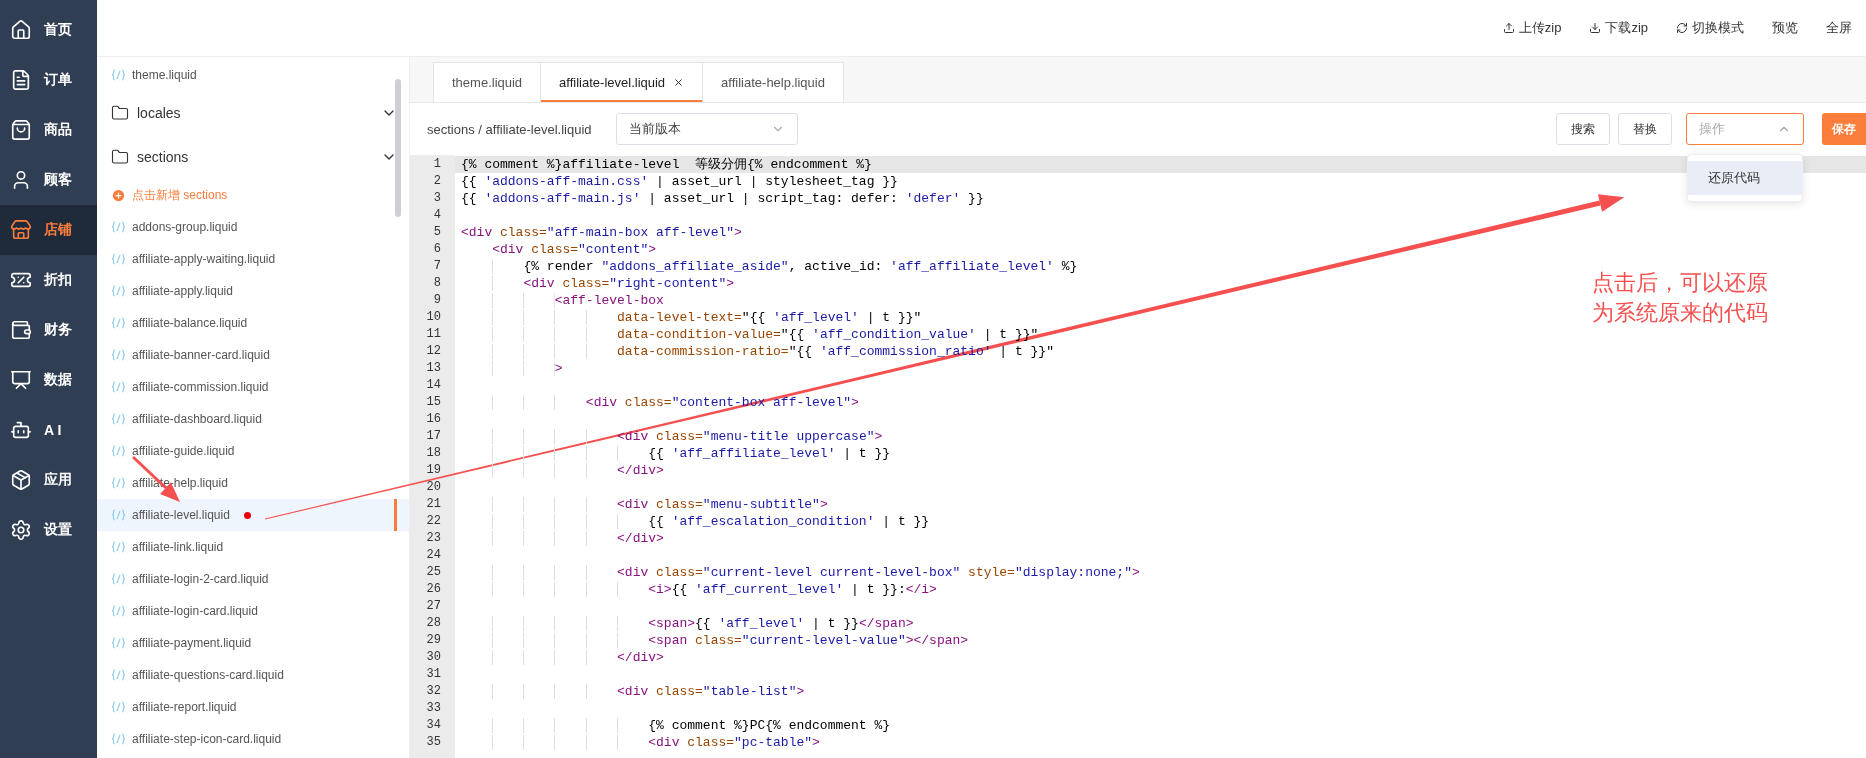 The height and width of the screenshot is (758, 1866). What do you see at coordinates (21, 30) in the screenshot?
I see `home-icon` at bounding box center [21, 30].